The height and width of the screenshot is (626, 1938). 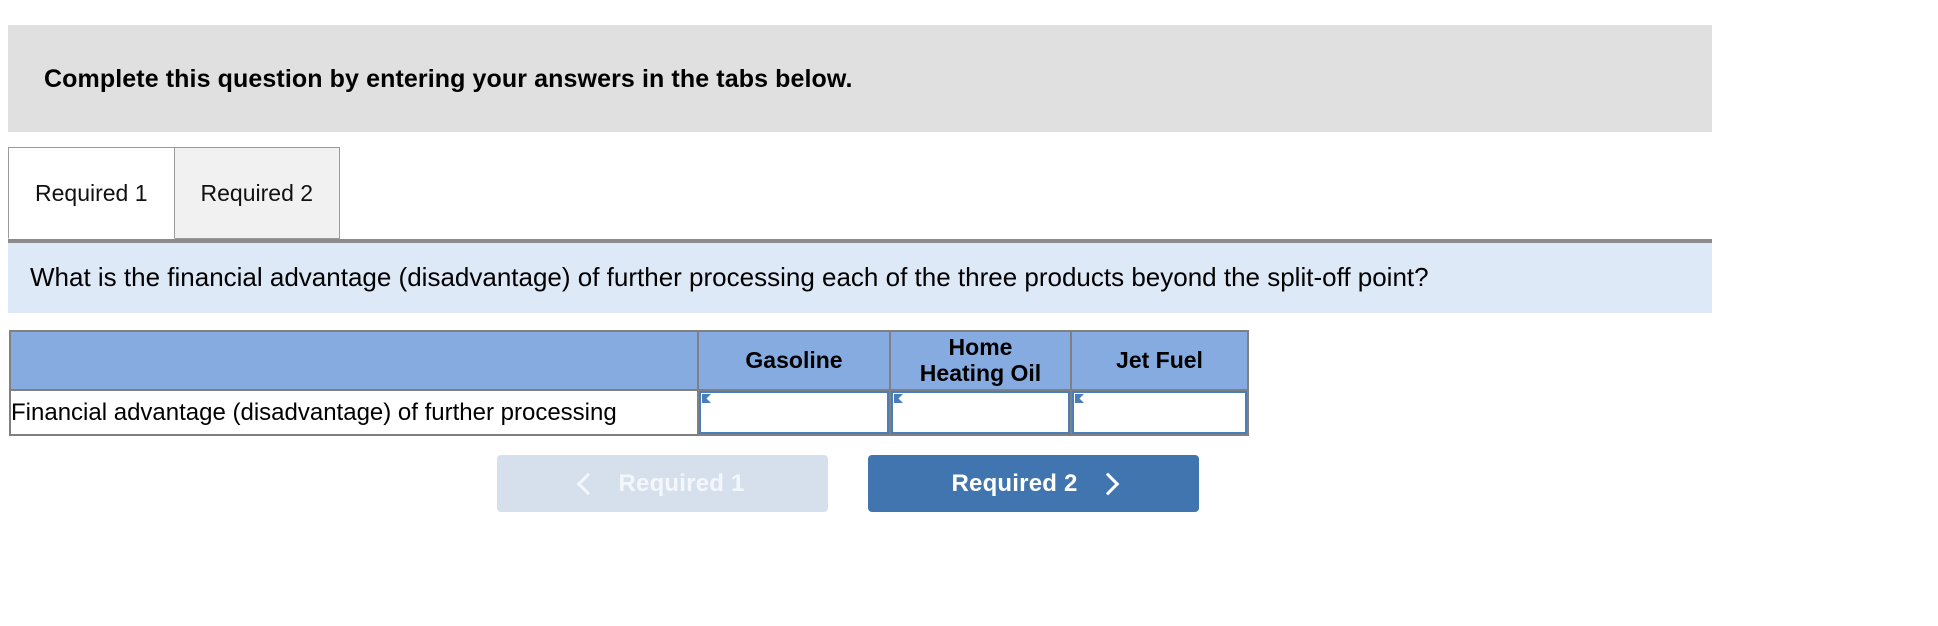 What do you see at coordinates (681, 483) in the screenshot?
I see `prev-required-1-label: Required 1` at bounding box center [681, 483].